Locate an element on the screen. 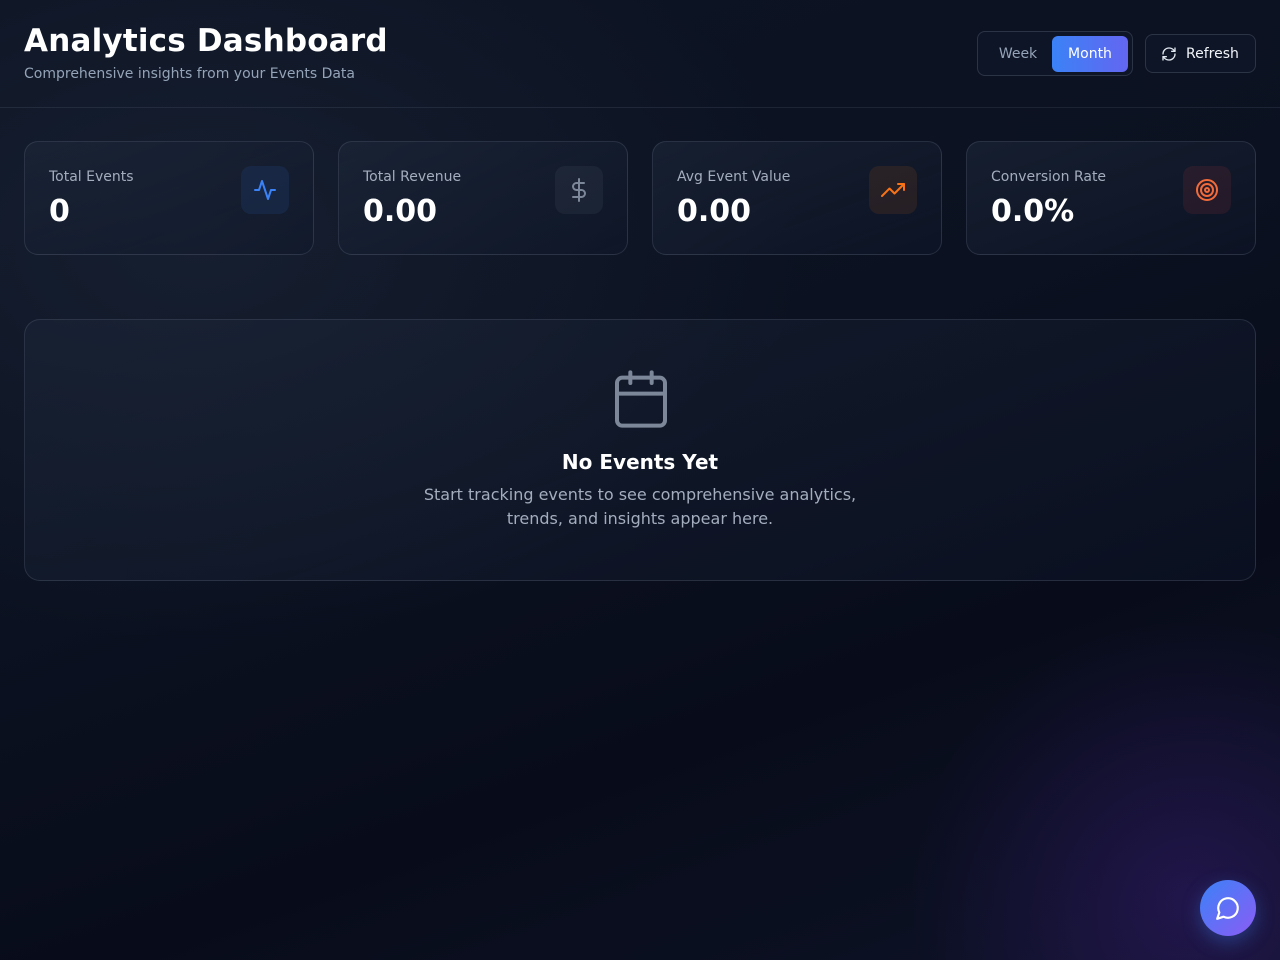 The height and width of the screenshot is (960, 1280). trending-up-icon is located at coordinates (893, 190).